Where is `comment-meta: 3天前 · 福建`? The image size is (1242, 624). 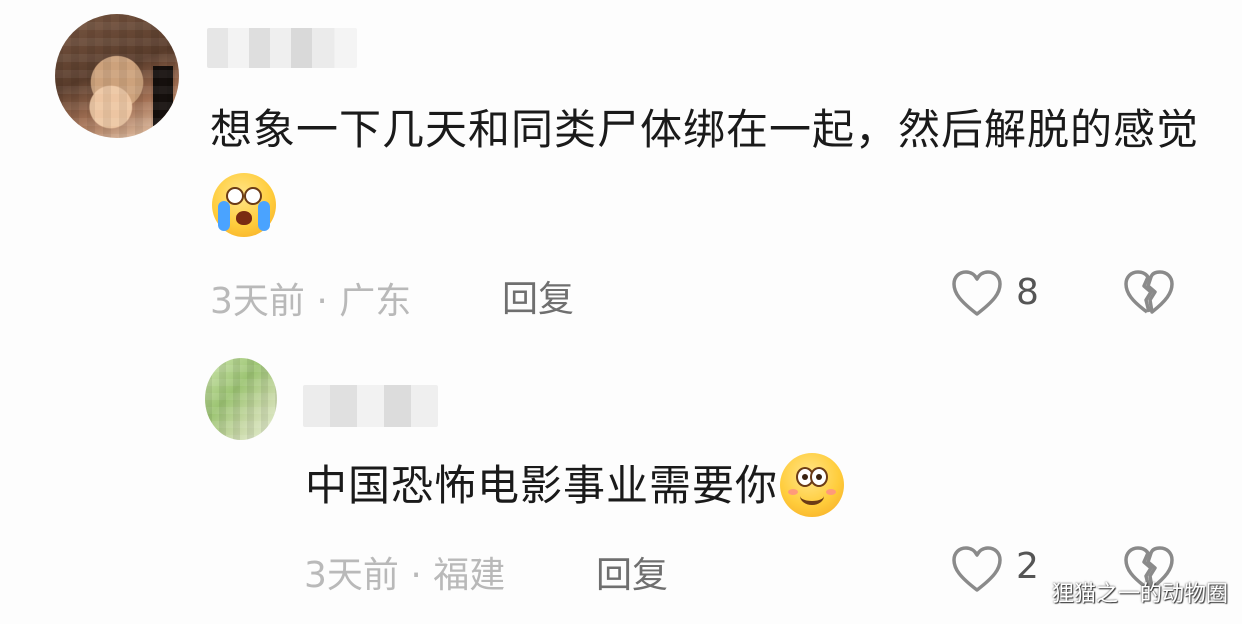
comment-meta: 3天前 · 福建 is located at coordinates (404, 572).